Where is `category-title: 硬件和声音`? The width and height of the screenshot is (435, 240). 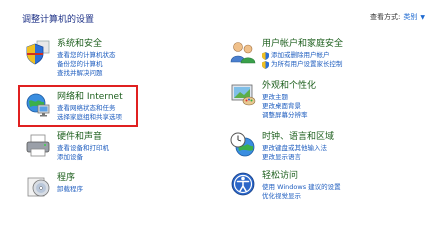 category-title: 硬件和声音 is located at coordinates (83, 137).